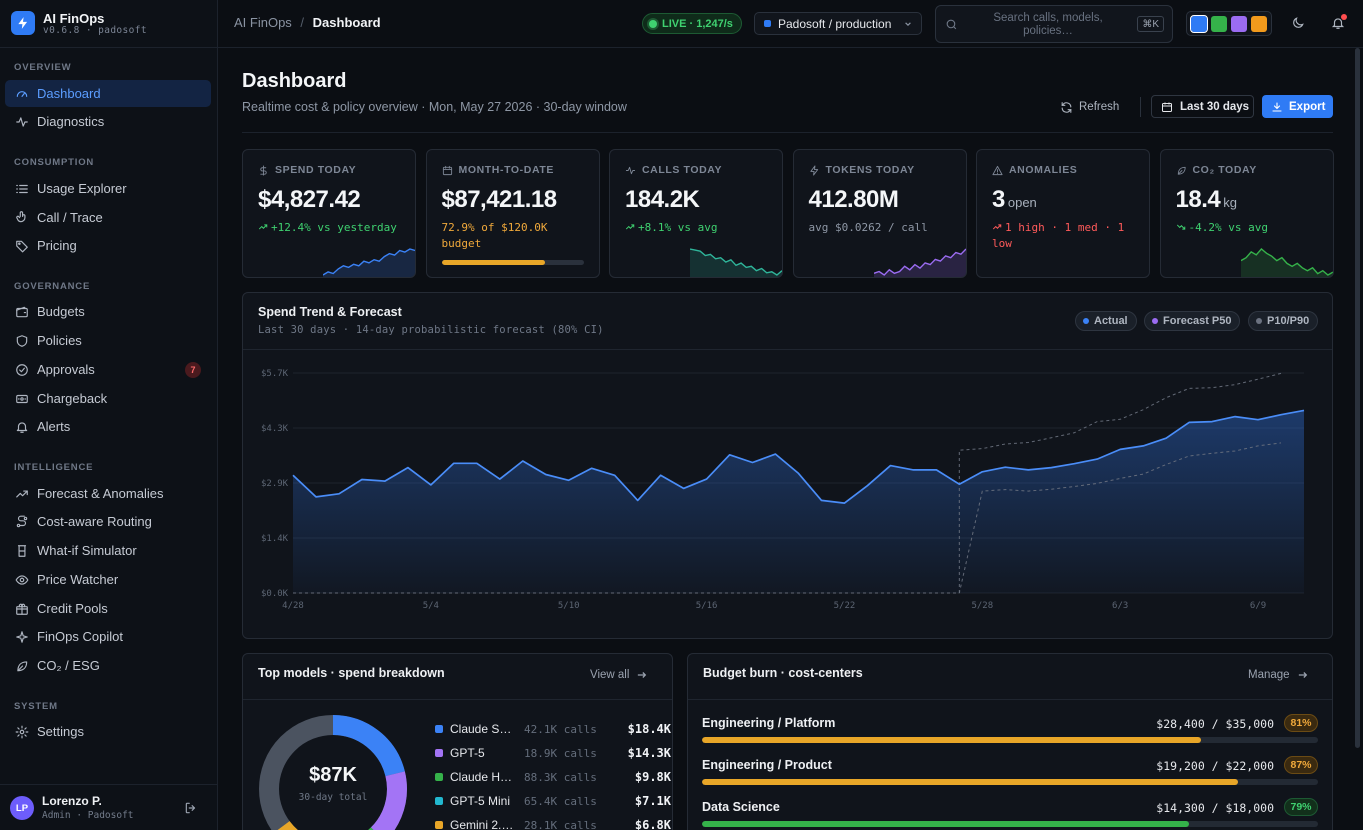 The width and height of the screenshot is (1363, 830). What do you see at coordinates (512, 262) in the screenshot?
I see `budget-progress-bar` at bounding box center [512, 262].